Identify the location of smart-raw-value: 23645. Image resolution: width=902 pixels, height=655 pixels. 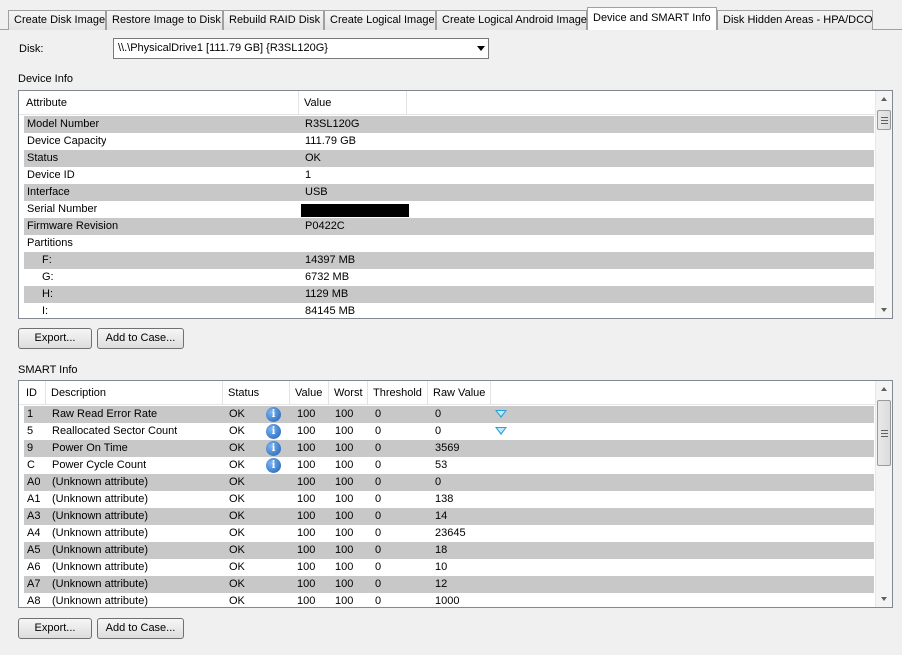
(450, 533).